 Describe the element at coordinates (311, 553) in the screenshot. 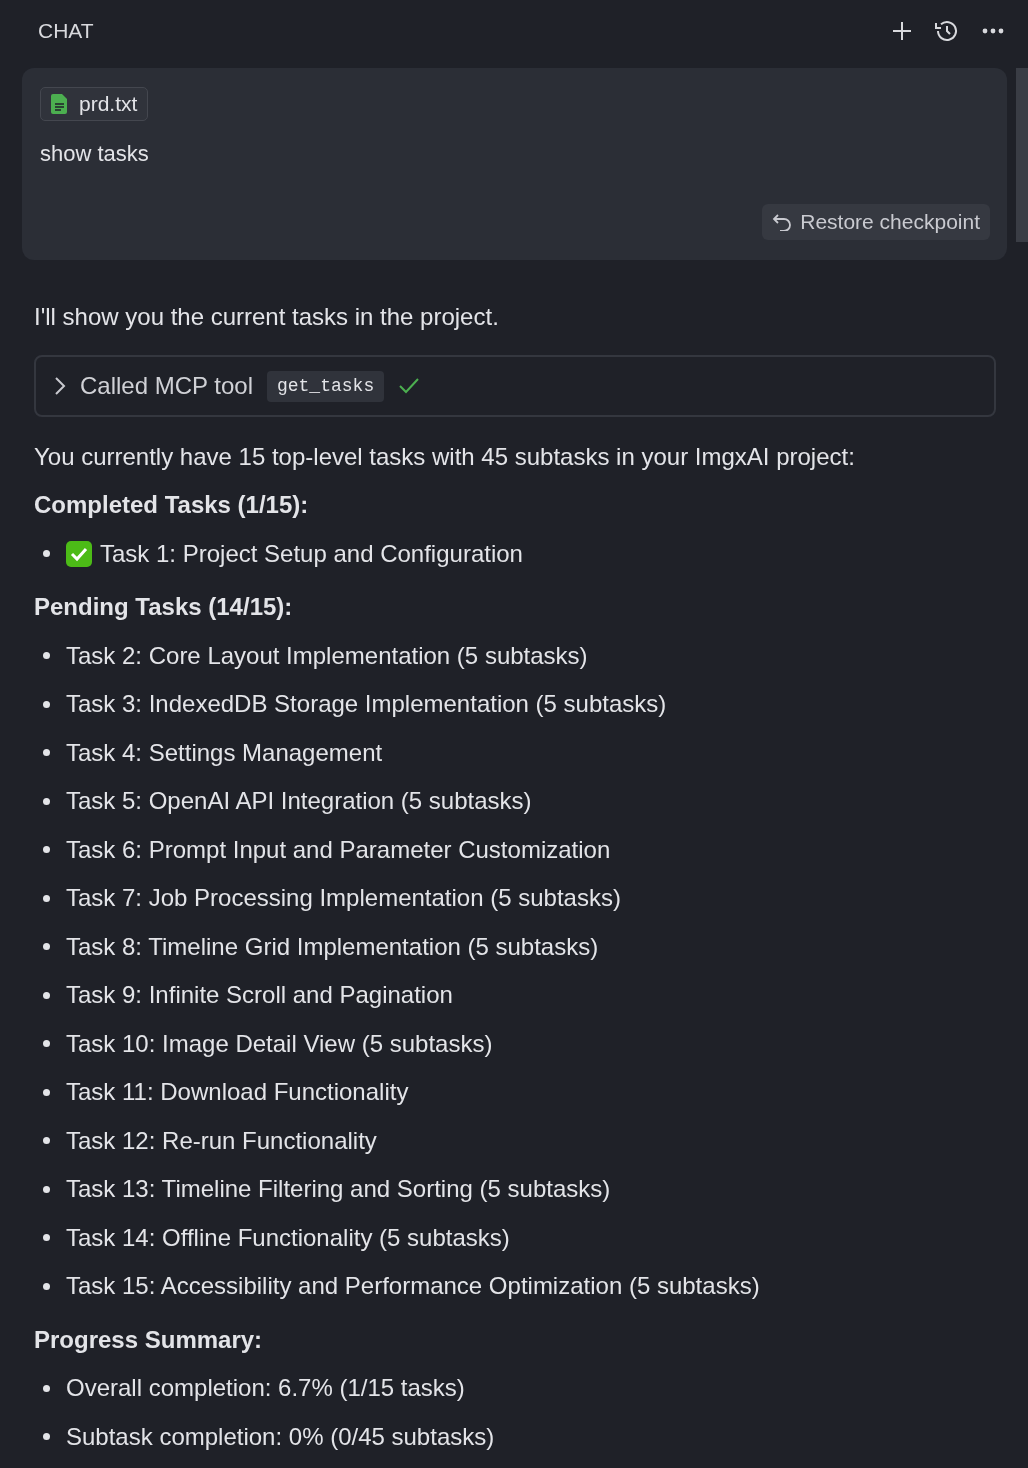

I see `task-item: Task 1: Project Setup and Configuration` at that location.